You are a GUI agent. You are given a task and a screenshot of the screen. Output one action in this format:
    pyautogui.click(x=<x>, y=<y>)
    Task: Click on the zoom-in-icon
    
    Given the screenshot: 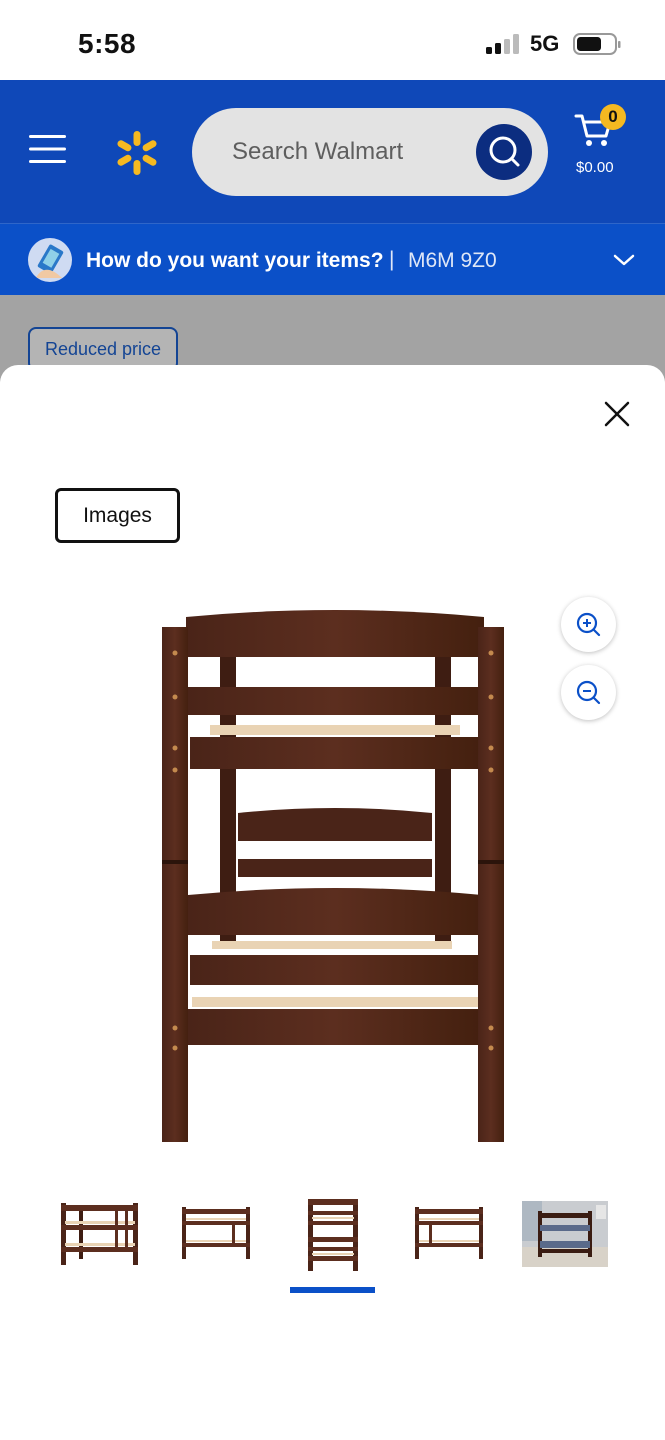 What is the action you would take?
    pyautogui.click(x=588, y=624)
    